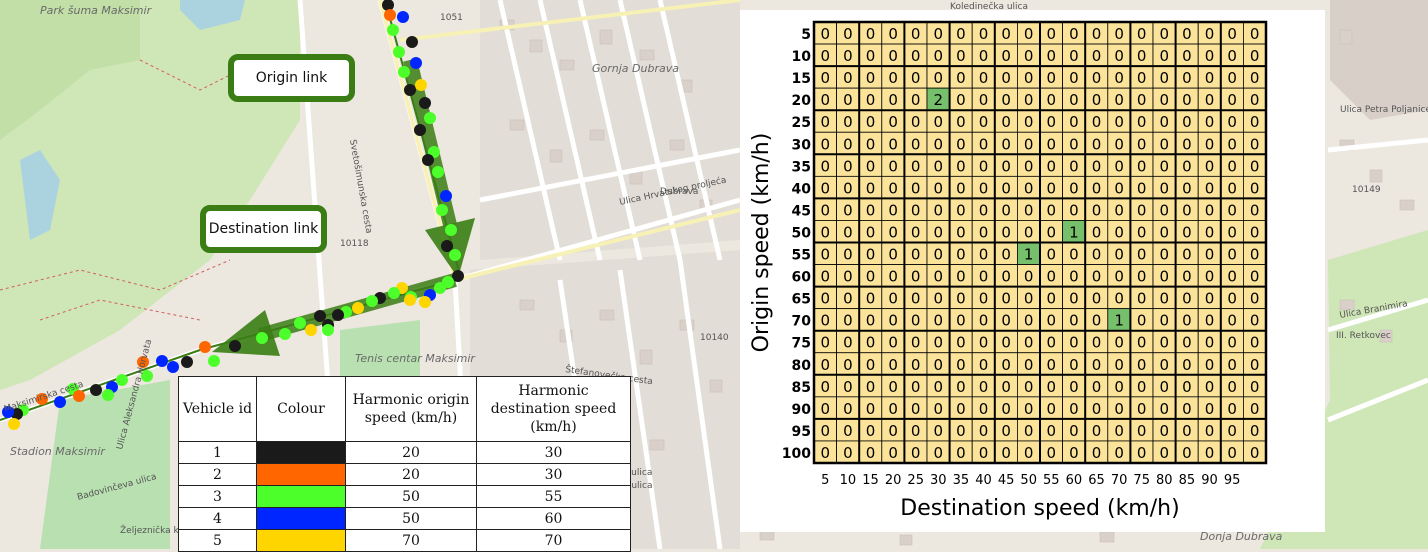 The width and height of the screenshot is (1428, 552). I want to click on vehicle-id-cell: 4, so click(217, 518).